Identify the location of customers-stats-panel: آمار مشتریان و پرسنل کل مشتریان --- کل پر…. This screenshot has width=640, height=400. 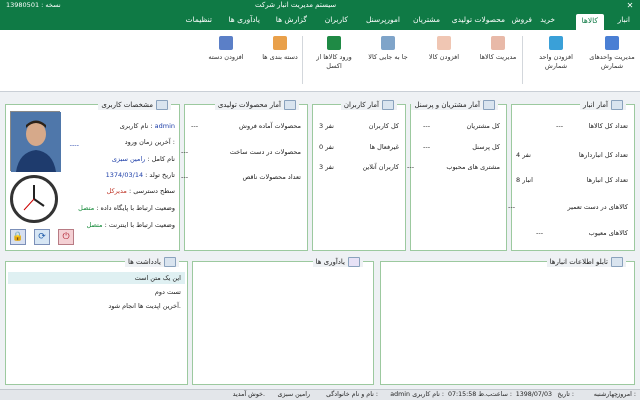
(457, 175).